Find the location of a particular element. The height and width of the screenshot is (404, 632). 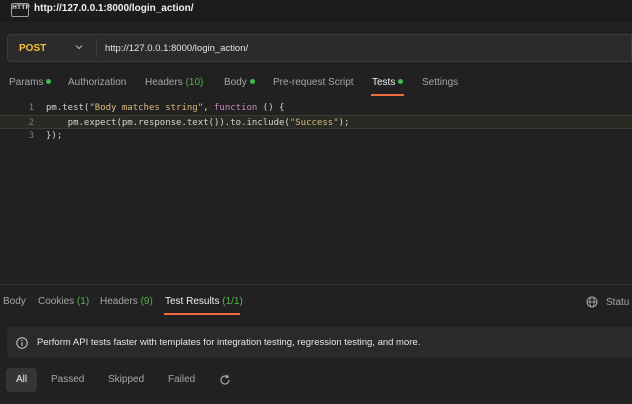

refresh-icon is located at coordinates (225, 380).